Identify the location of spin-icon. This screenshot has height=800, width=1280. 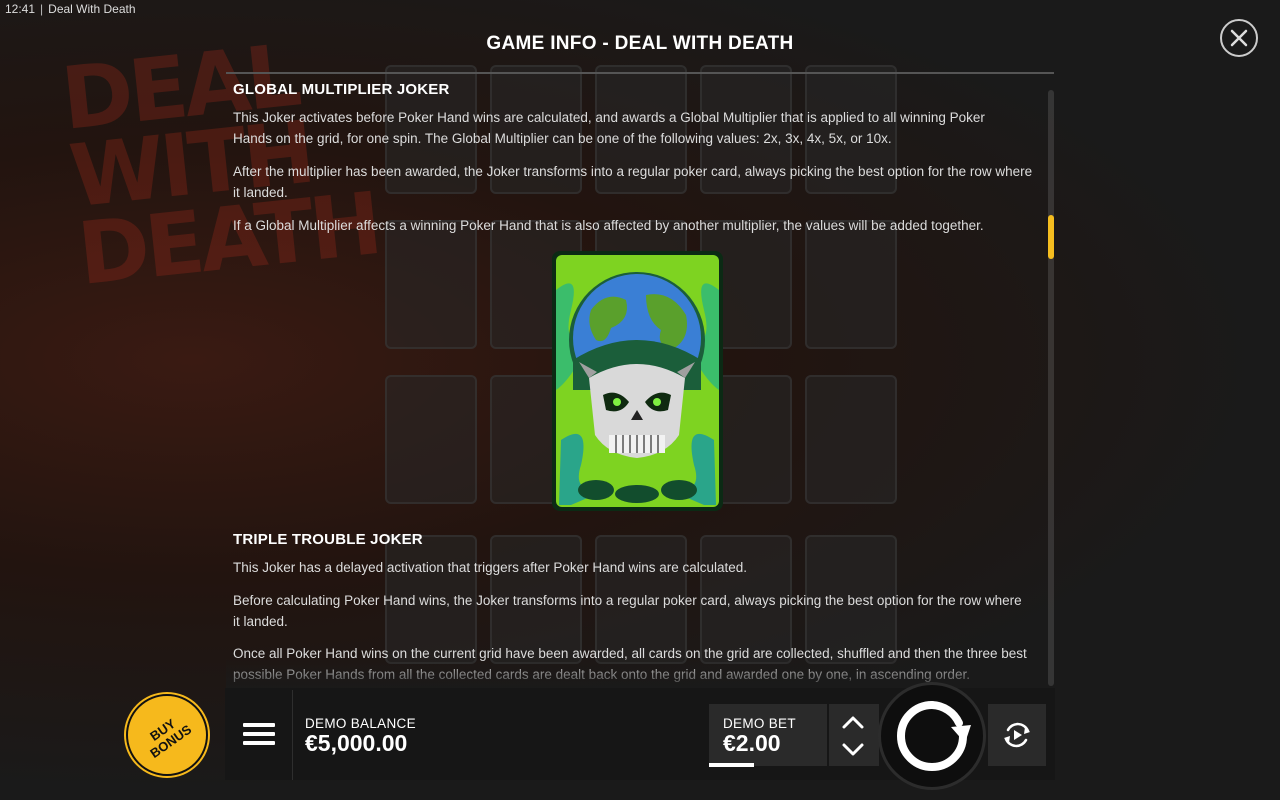
(934, 736).